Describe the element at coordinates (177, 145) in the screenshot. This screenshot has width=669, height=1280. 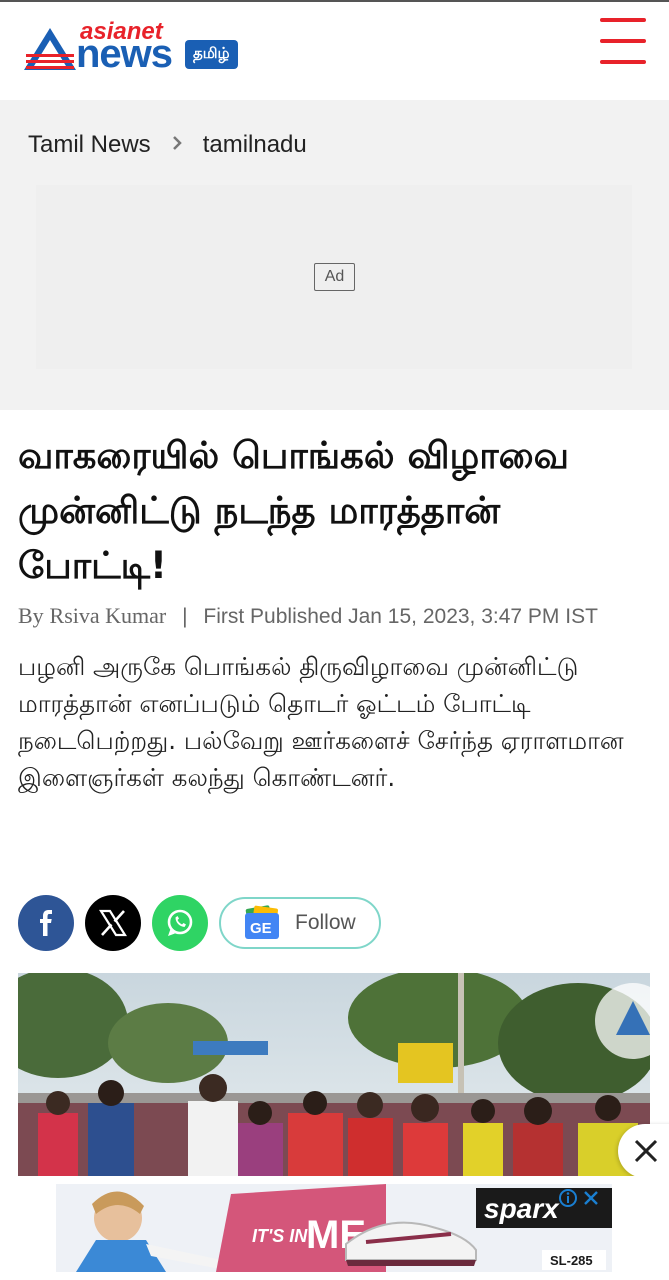
I see `chevron-right-icon` at that location.